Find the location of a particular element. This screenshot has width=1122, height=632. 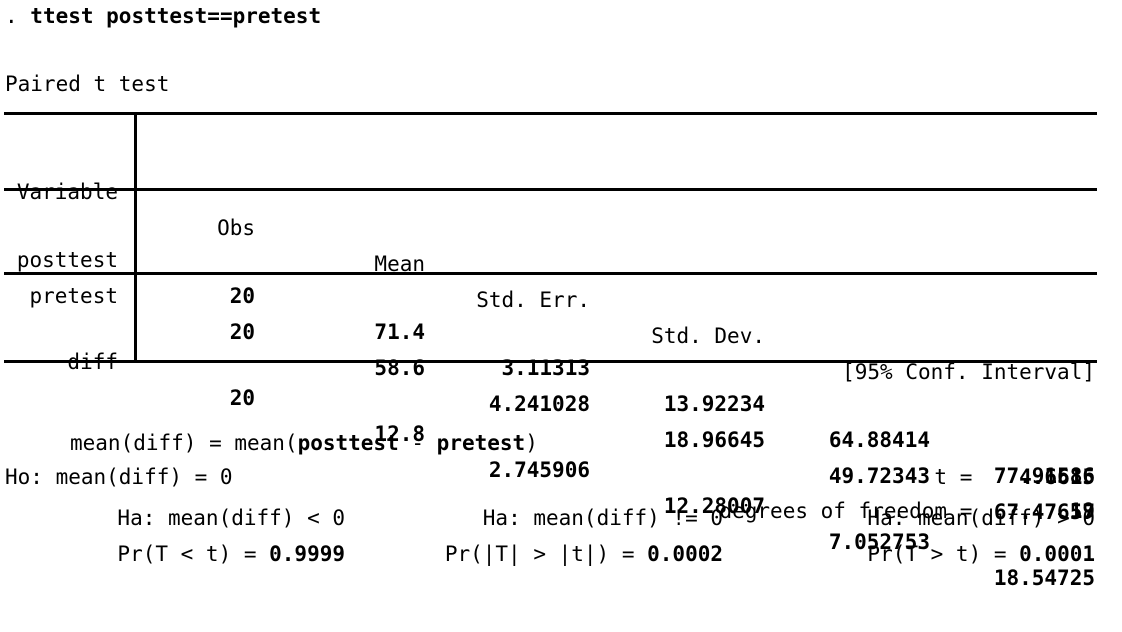

p-value: 0.9999 is located at coordinates (307, 554).